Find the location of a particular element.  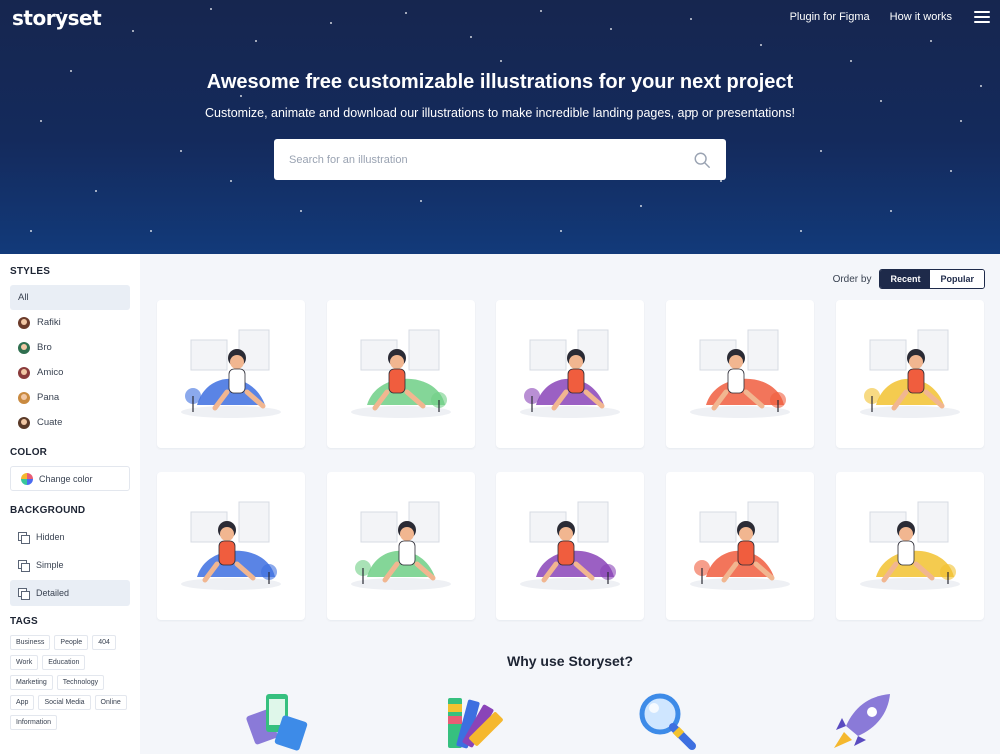

tag-education: Education is located at coordinates (64, 662).